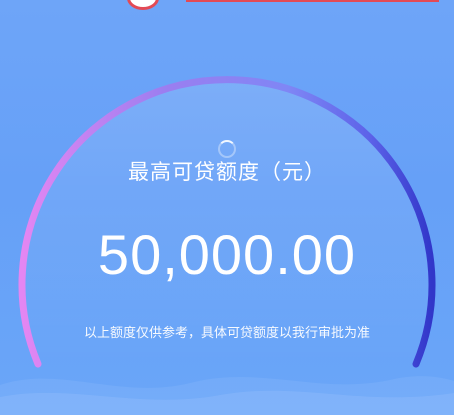  What do you see at coordinates (227, 395) in the screenshot?
I see `bottom-wave-decoration` at bounding box center [227, 395].